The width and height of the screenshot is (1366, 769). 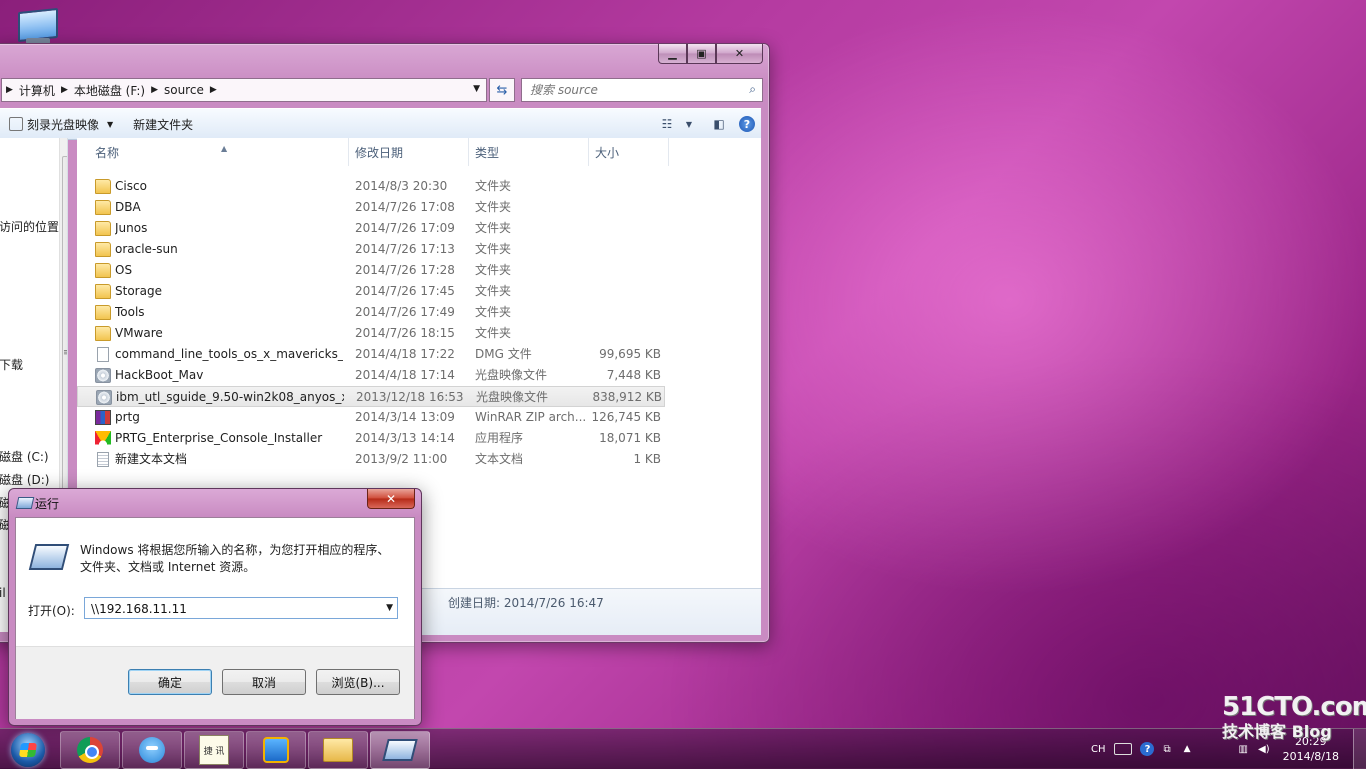 I want to click on file-date: 2014/8/3 20:30, so click(x=401, y=186).